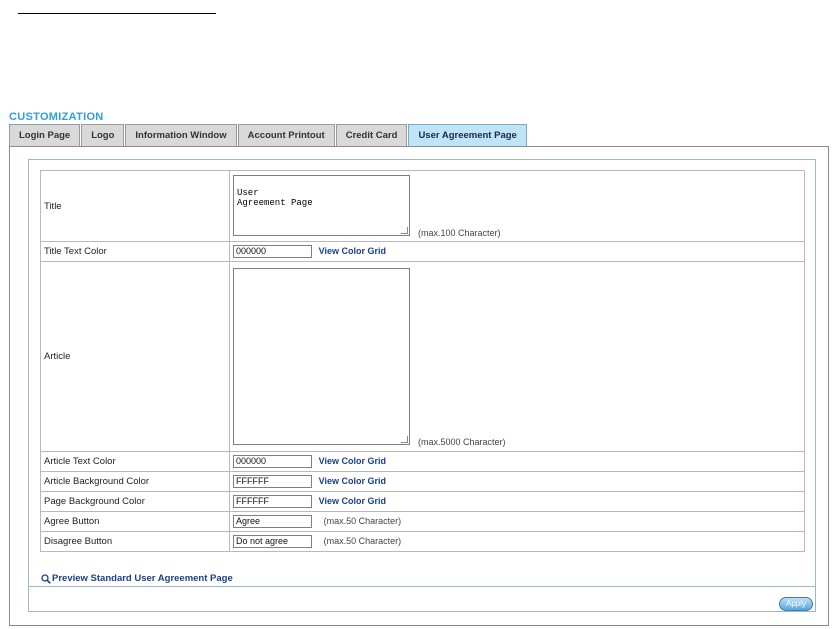 The image size is (834, 629). I want to click on title-textarea-value: User Agreement Page, so click(275, 198).